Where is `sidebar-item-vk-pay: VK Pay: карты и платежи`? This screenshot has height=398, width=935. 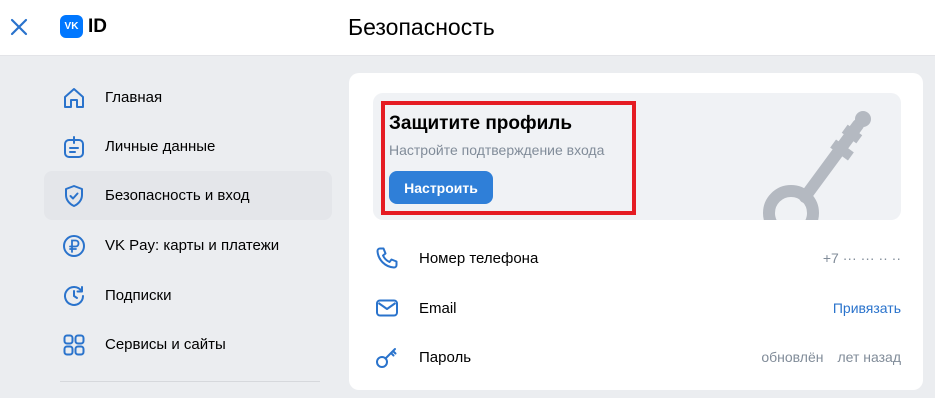
sidebar-item-vk-pay: VK Pay: карты и платежи is located at coordinates (188, 245).